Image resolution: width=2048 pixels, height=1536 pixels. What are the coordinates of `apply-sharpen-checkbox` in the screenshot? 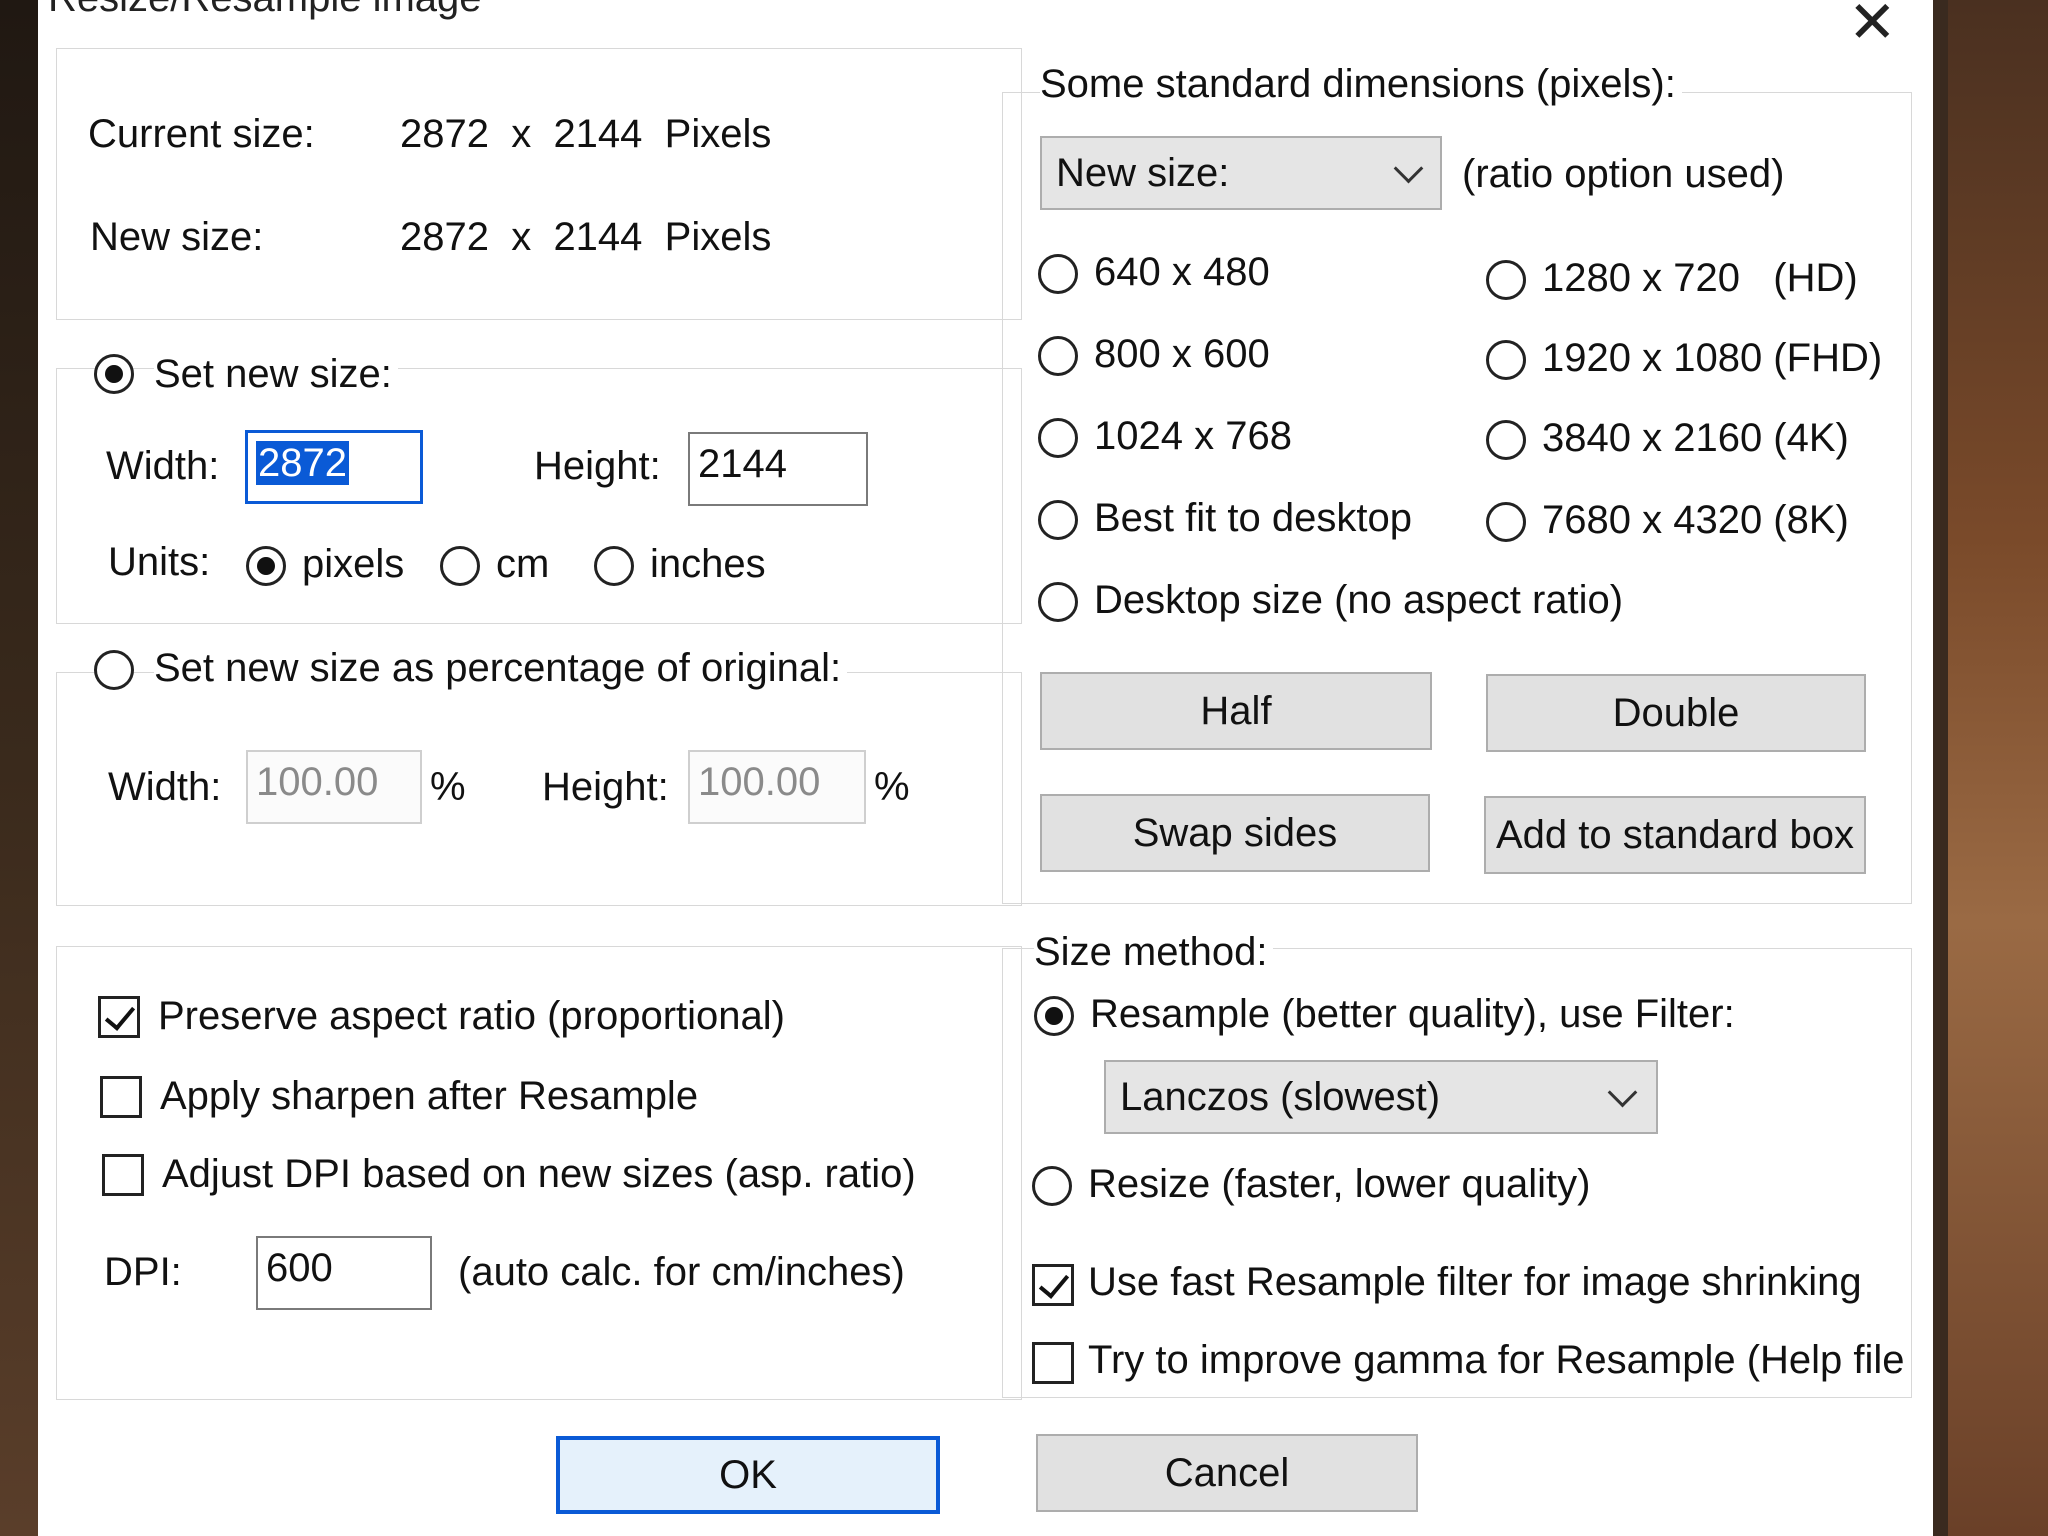 It's located at (121, 1097).